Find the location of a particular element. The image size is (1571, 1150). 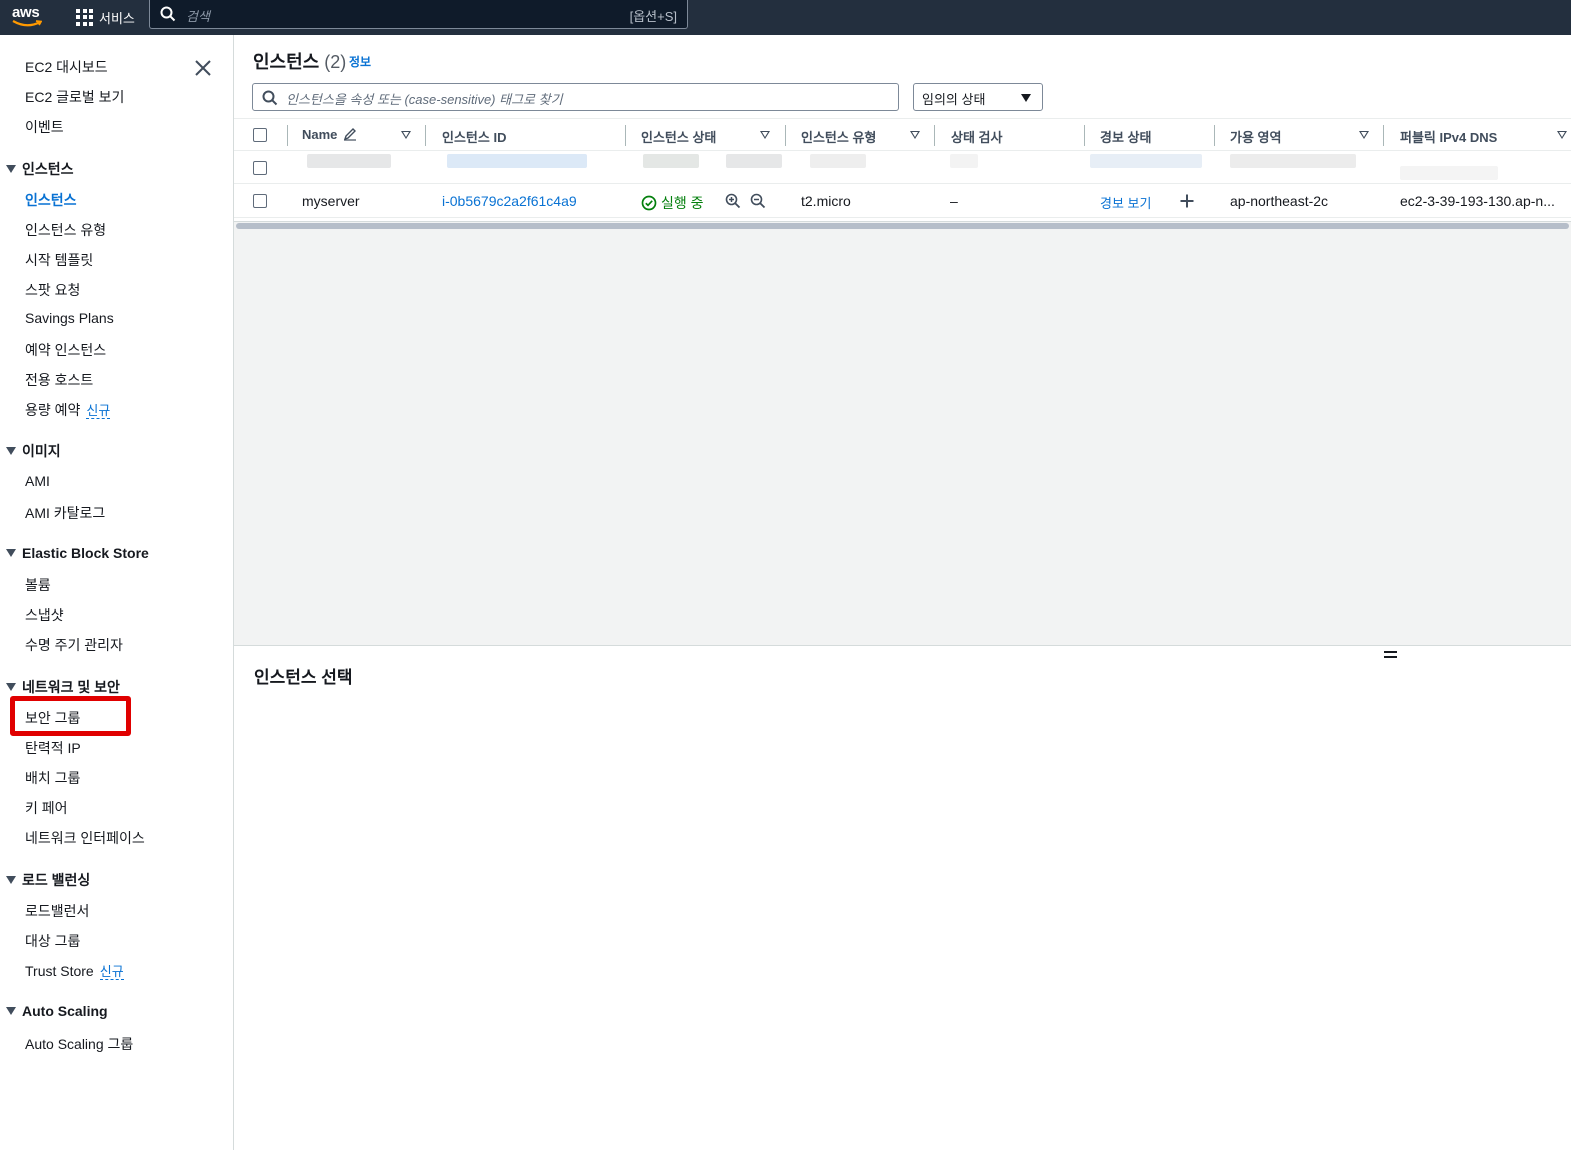

cell-instance-id-link: i-0b5679c2a2f61c4a9 is located at coordinates (509, 201).